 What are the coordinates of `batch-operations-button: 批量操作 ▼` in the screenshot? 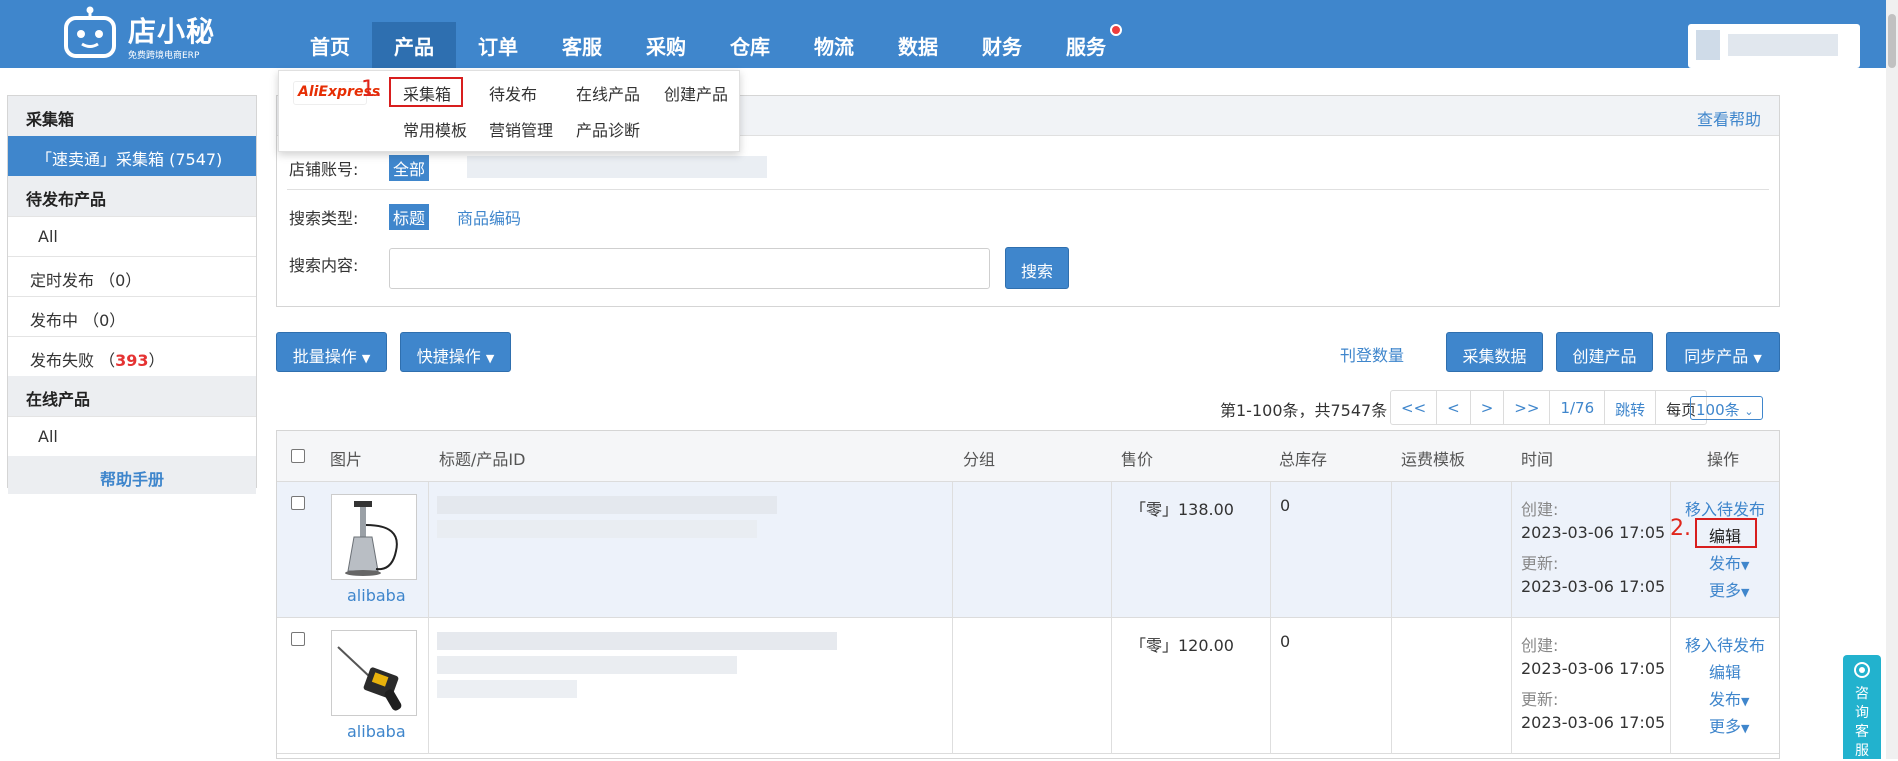 It's located at (331, 352).